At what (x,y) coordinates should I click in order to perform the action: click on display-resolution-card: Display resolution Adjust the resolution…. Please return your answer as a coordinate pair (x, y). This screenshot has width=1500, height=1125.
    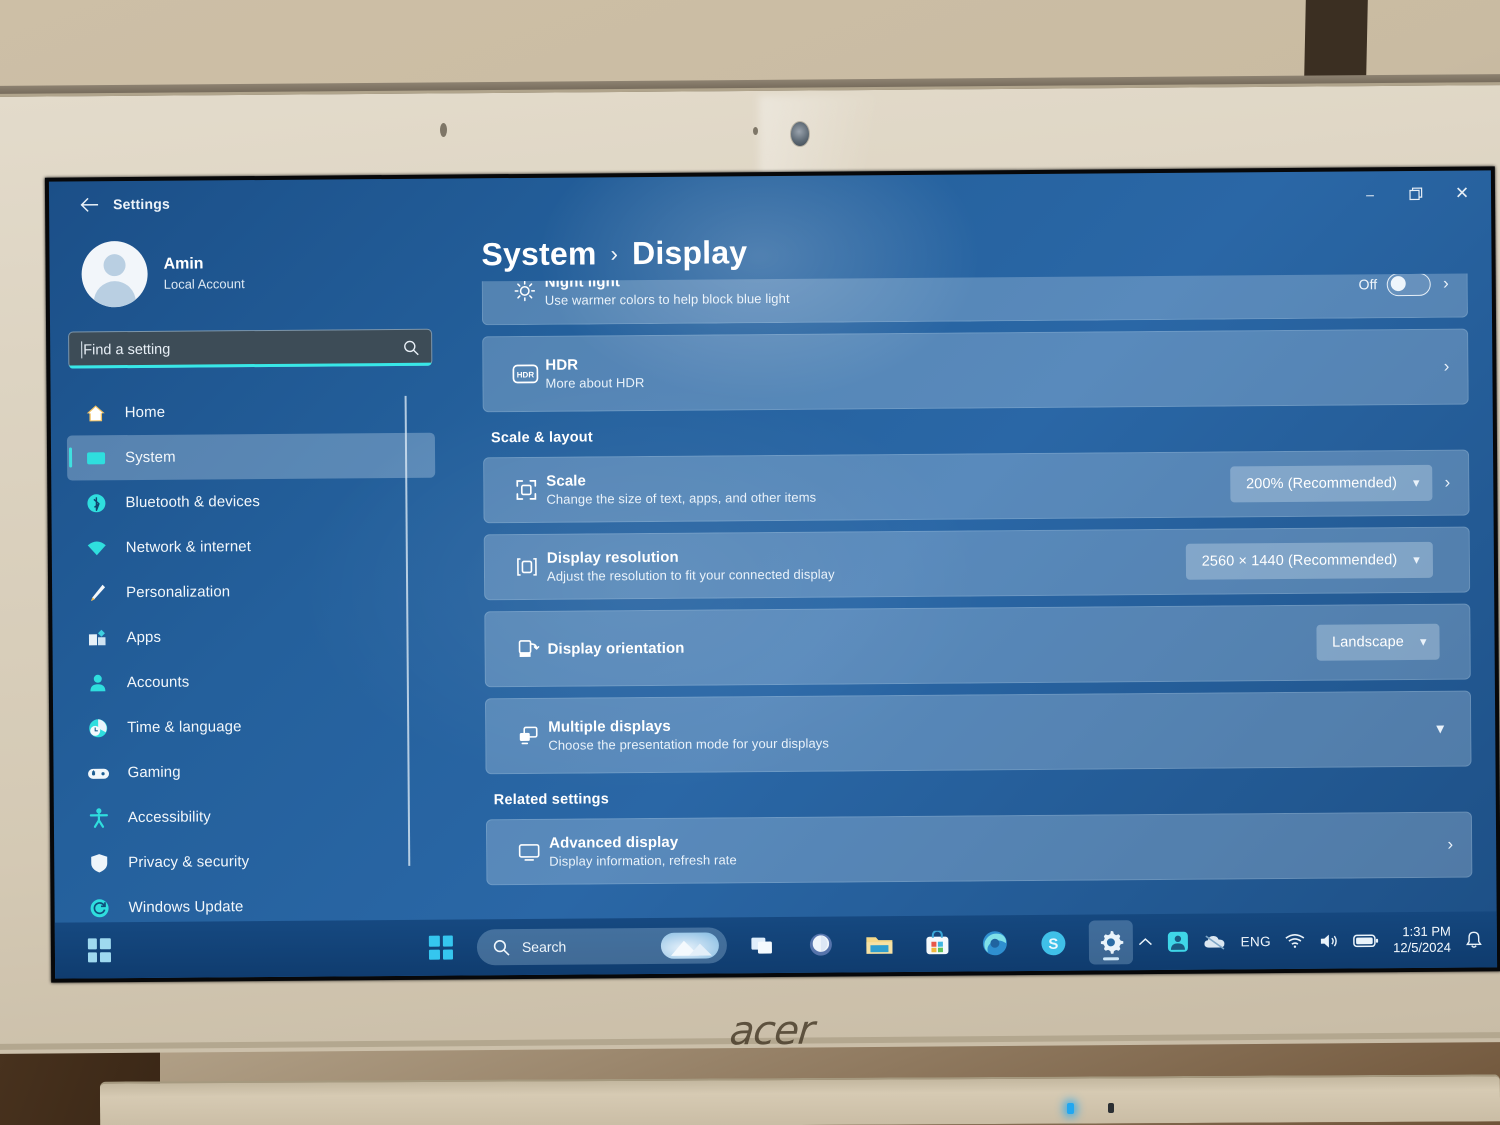
    Looking at the image, I should click on (977, 563).